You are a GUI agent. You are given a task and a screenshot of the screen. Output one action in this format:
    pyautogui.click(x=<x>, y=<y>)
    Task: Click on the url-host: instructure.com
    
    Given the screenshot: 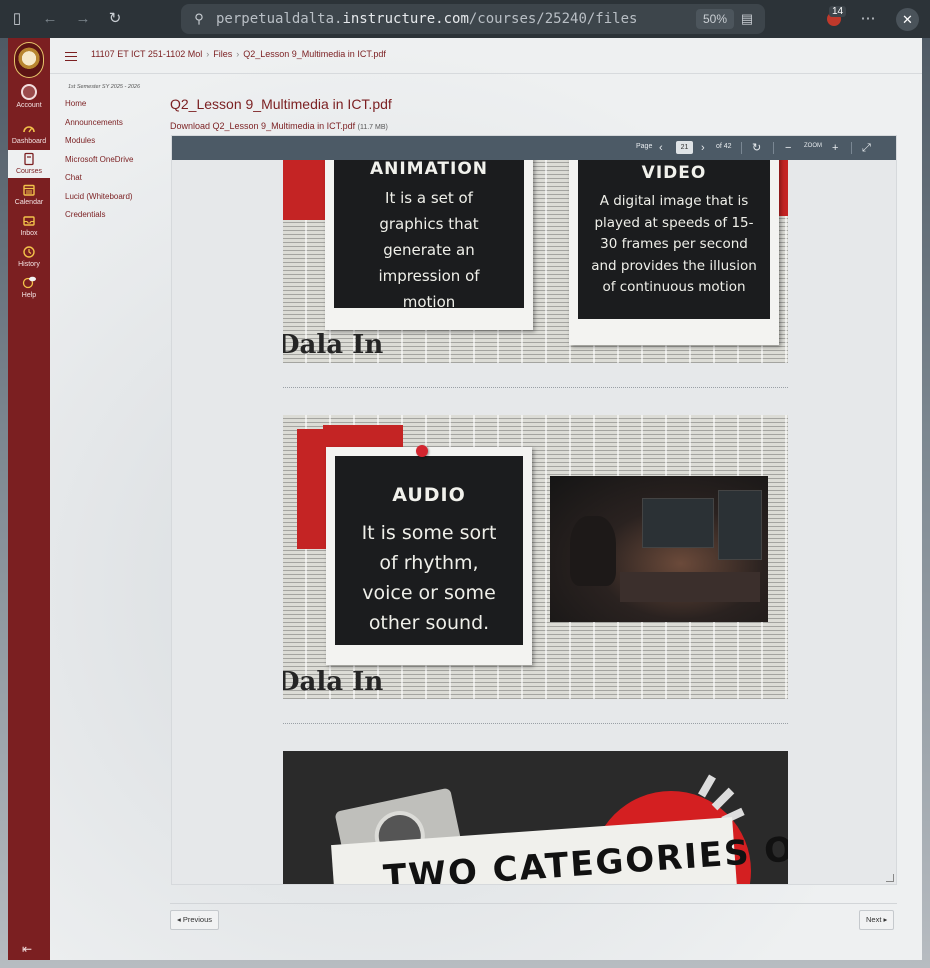 What is the action you would take?
    pyautogui.click(x=405, y=19)
    